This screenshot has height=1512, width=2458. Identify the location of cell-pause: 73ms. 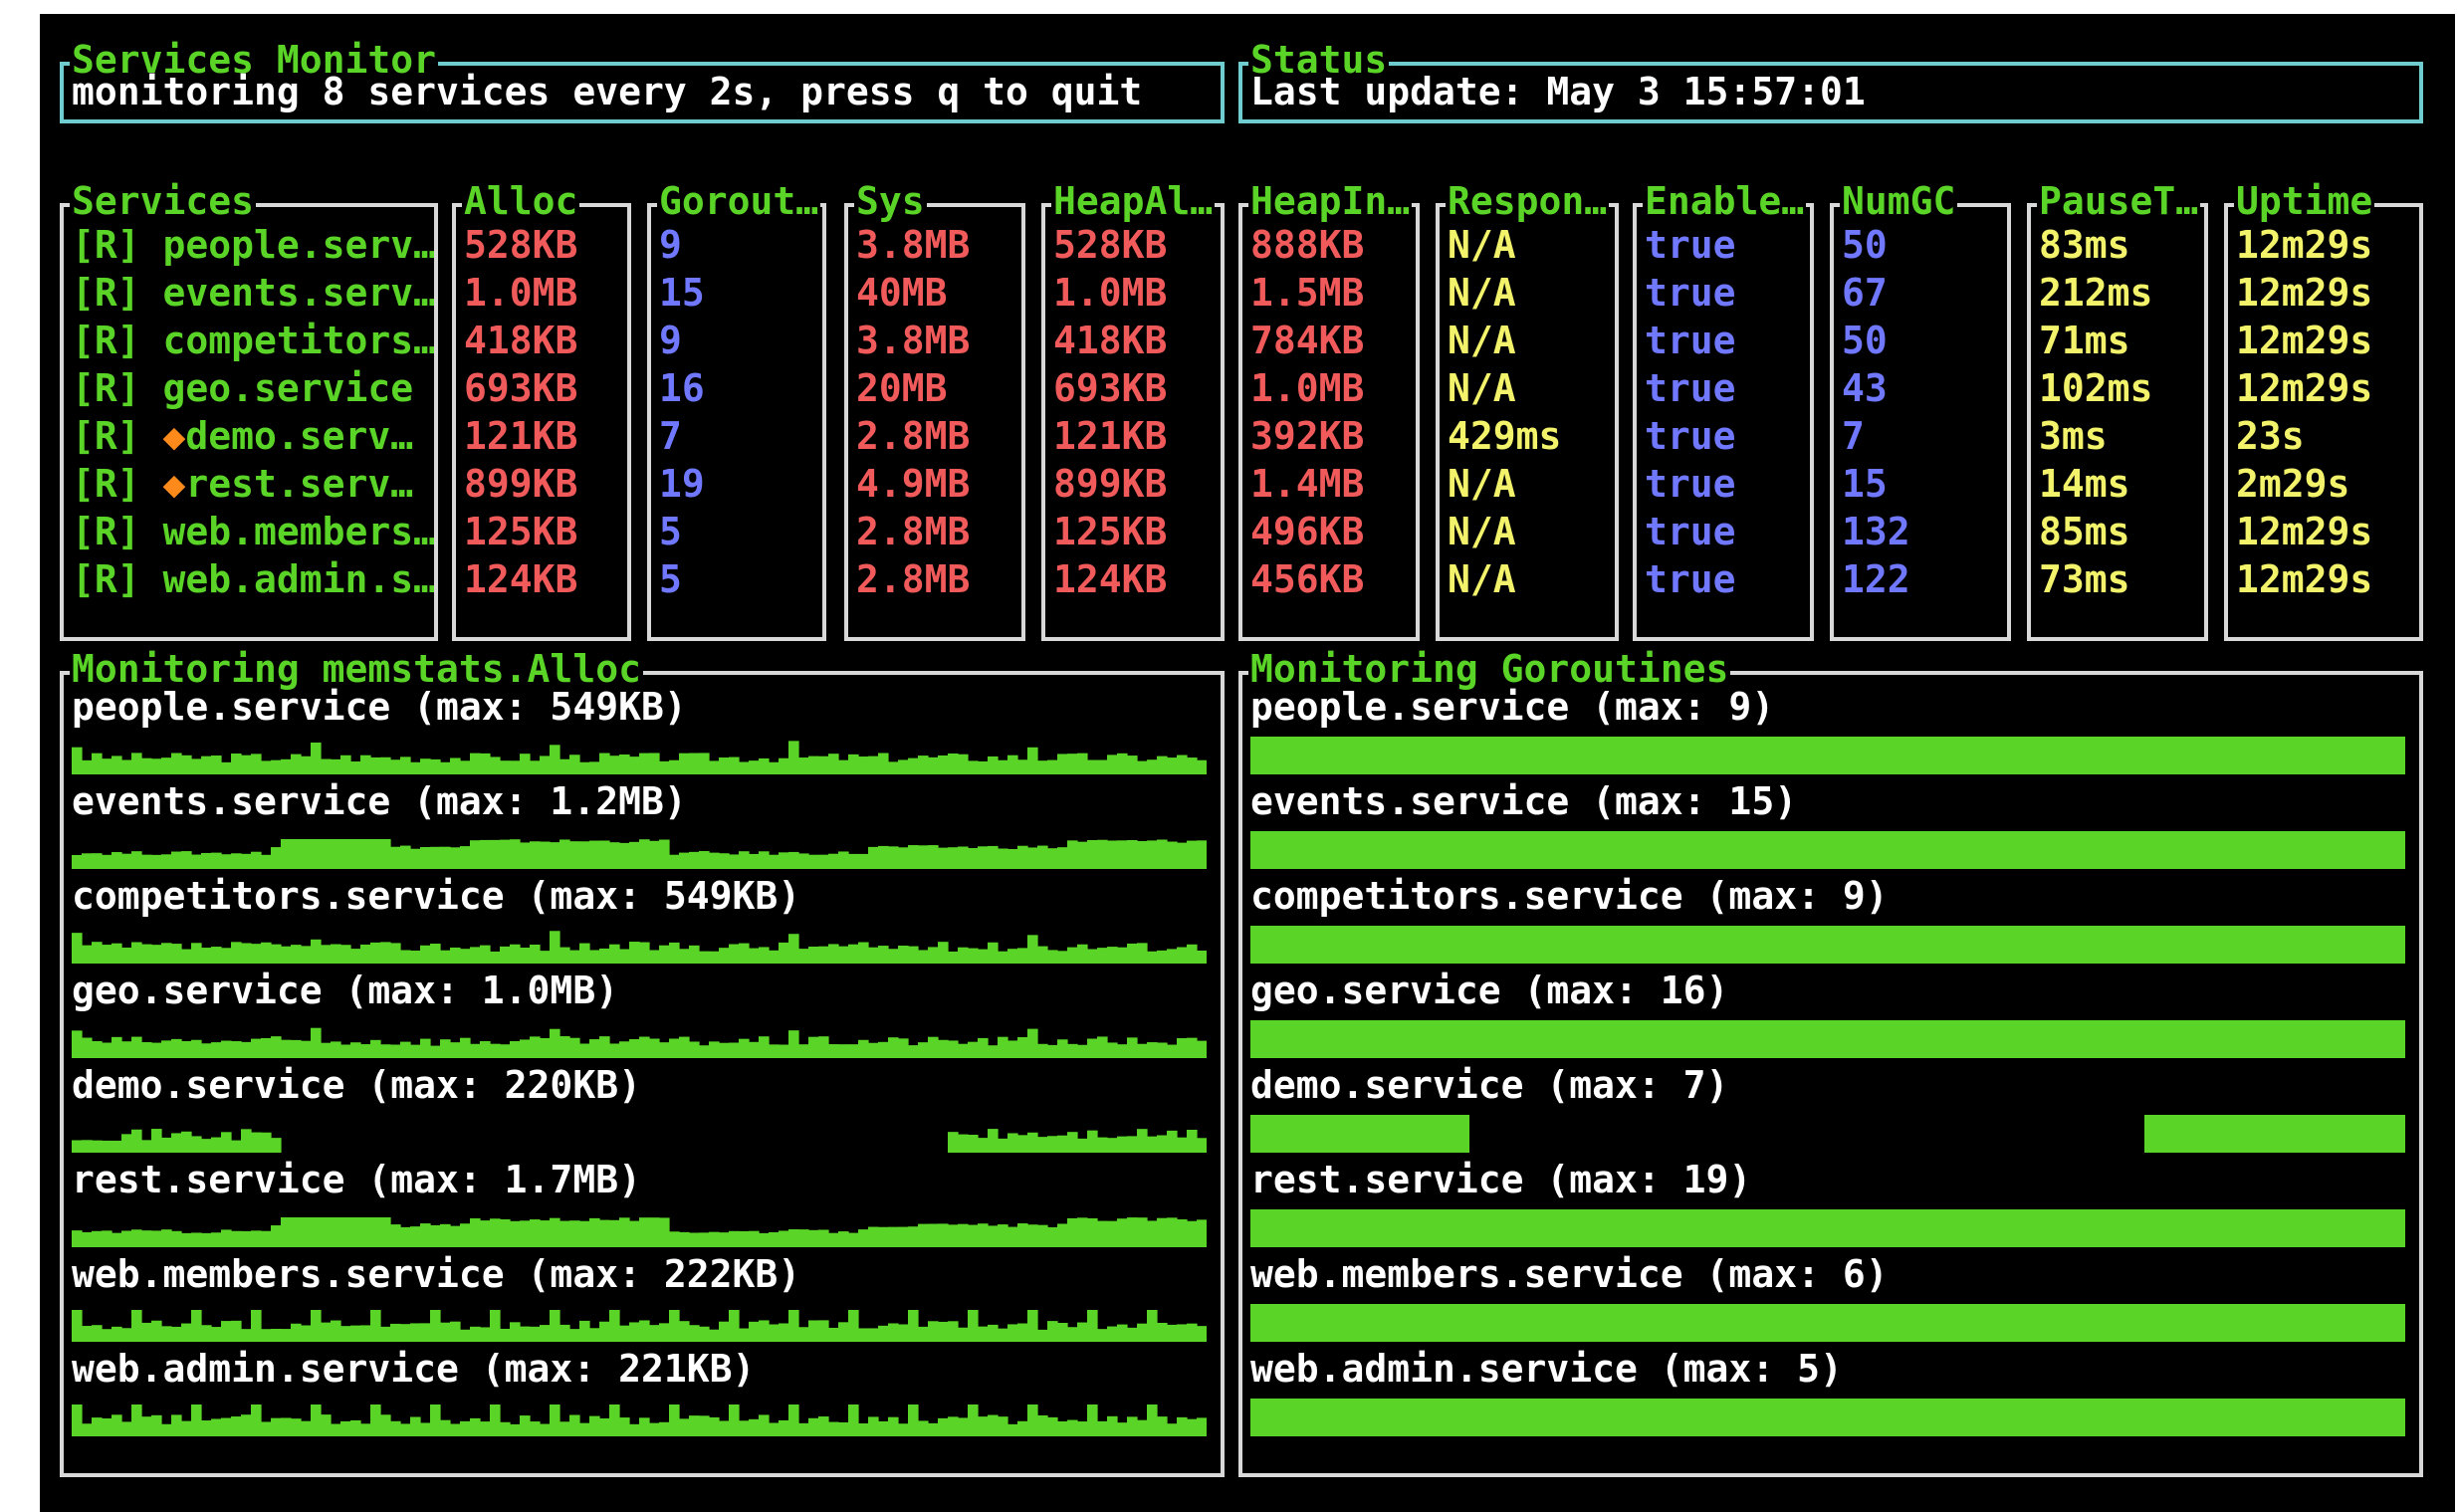
(2084, 579).